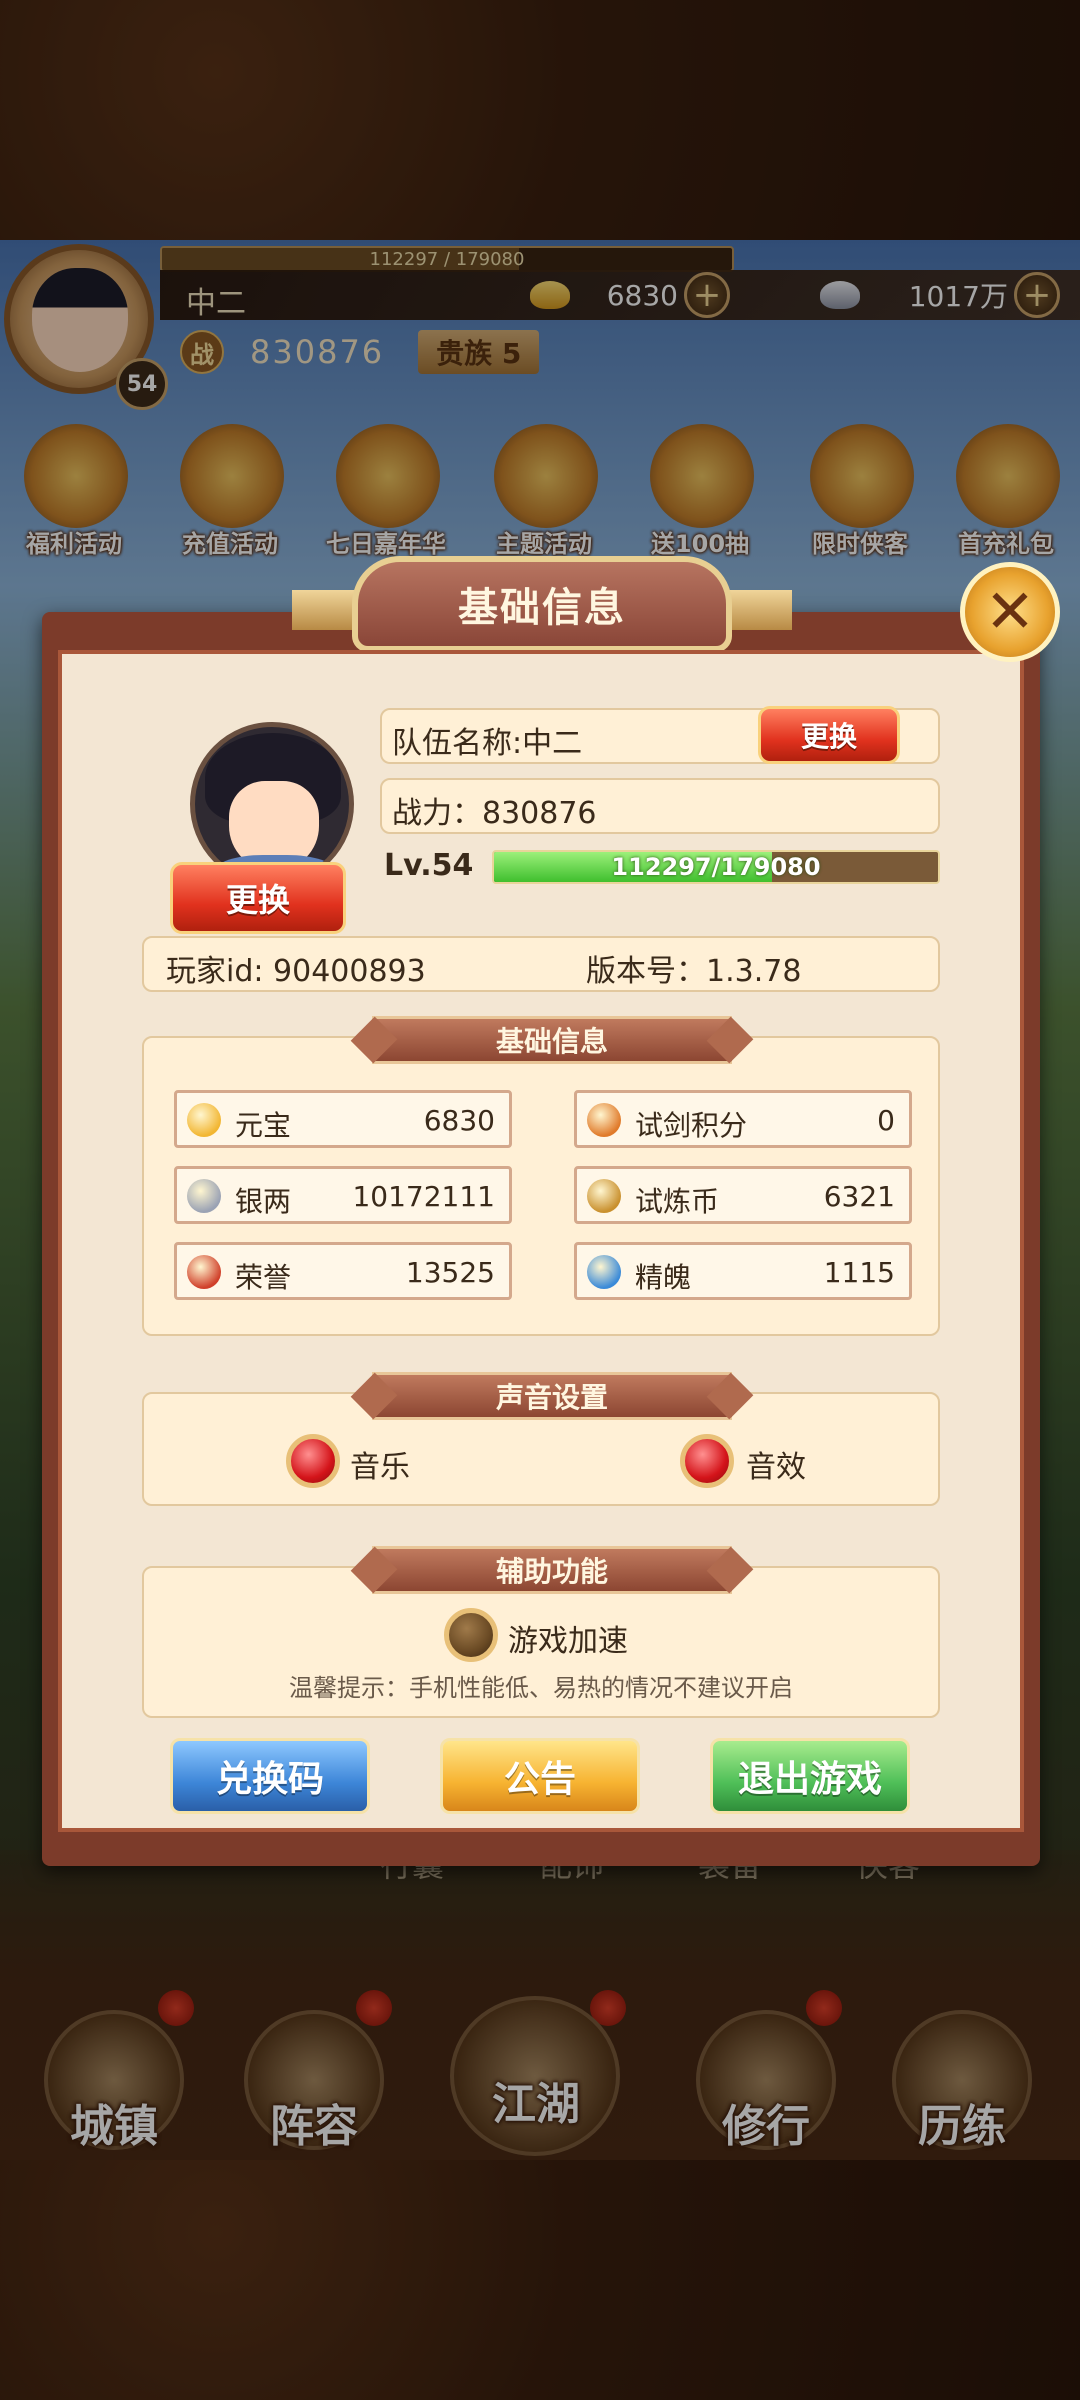  What do you see at coordinates (677, 1201) in the screenshot?
I see `stat-name: 试炼币` at bounding box center [677, 1201].